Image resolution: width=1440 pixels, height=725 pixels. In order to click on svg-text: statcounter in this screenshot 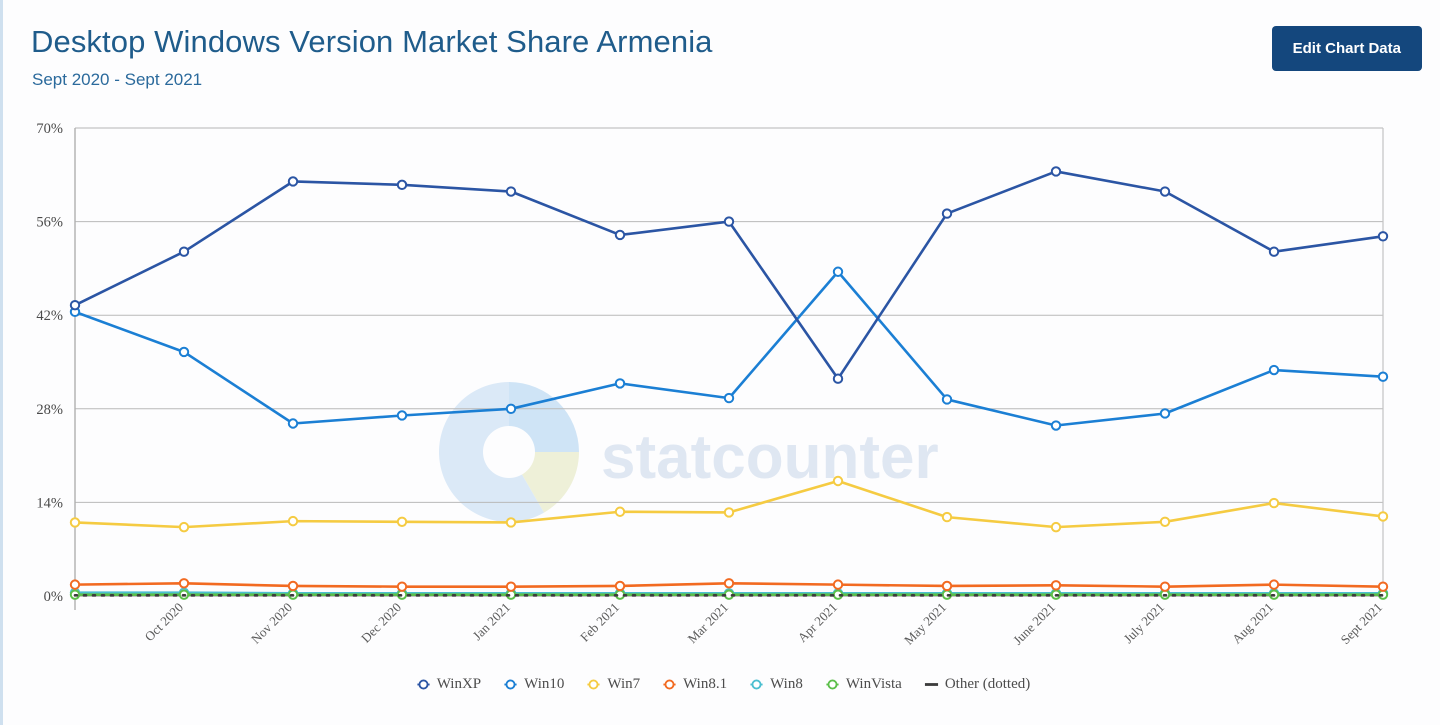, I will do `click(770, 457)`.